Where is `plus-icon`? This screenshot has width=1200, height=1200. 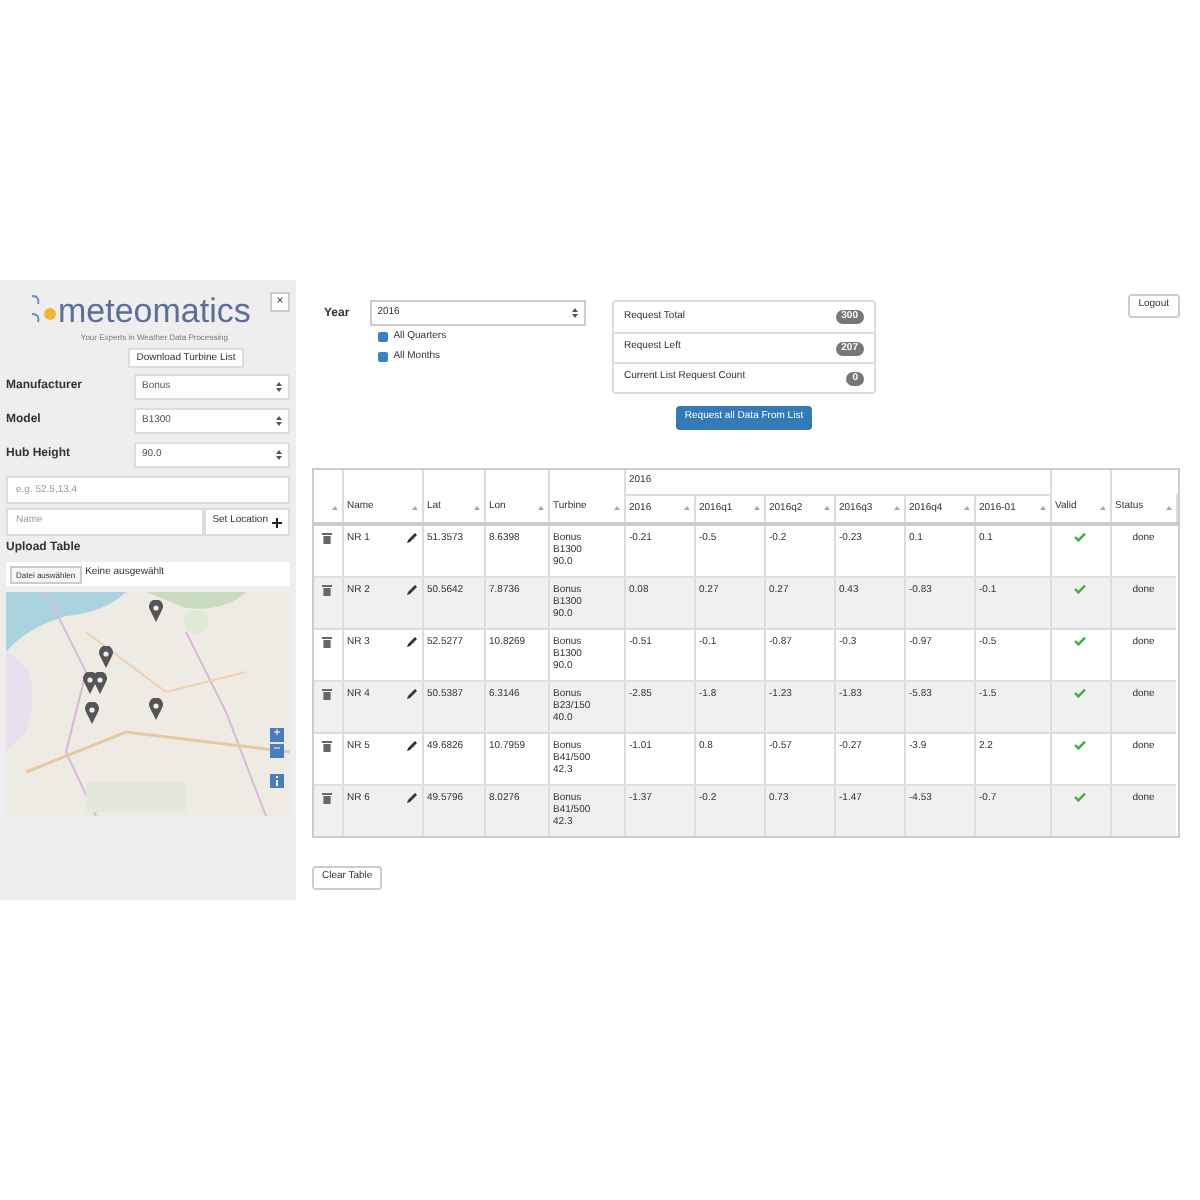
plus-icon is located at coordinates (277, 522).